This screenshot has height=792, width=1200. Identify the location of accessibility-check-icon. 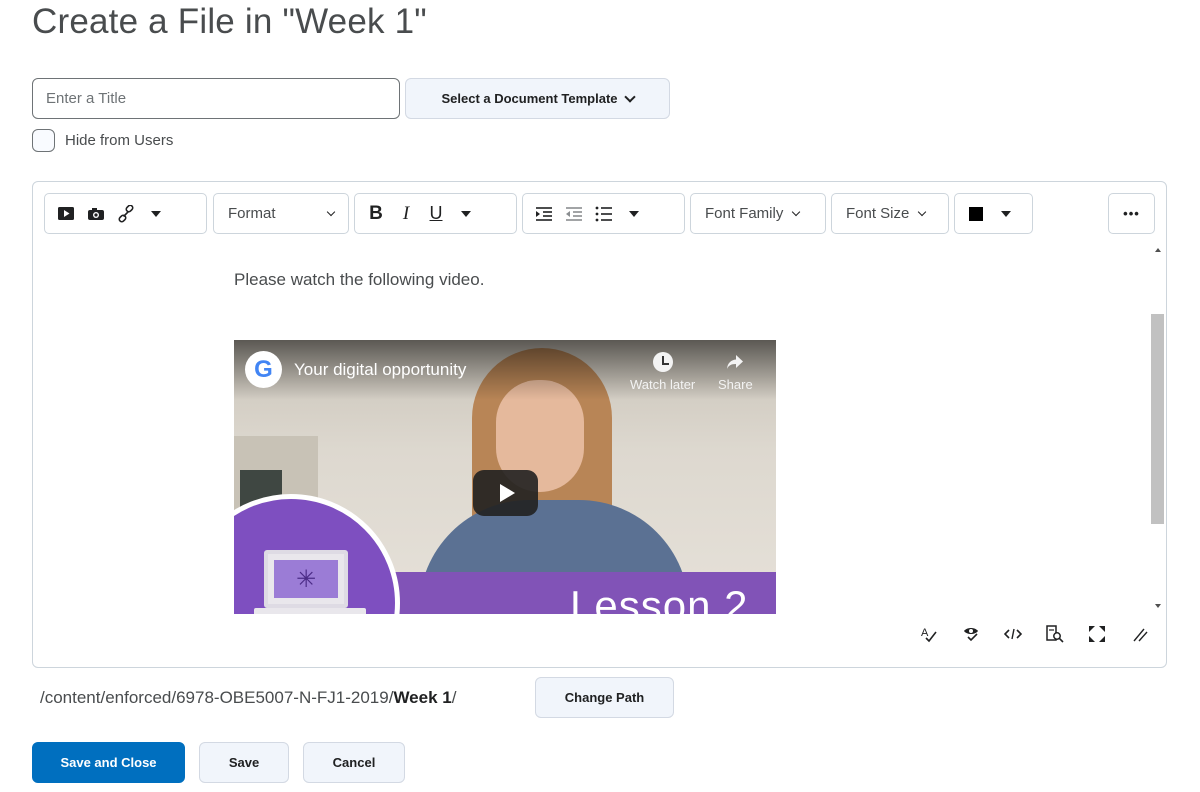
(971, 636).